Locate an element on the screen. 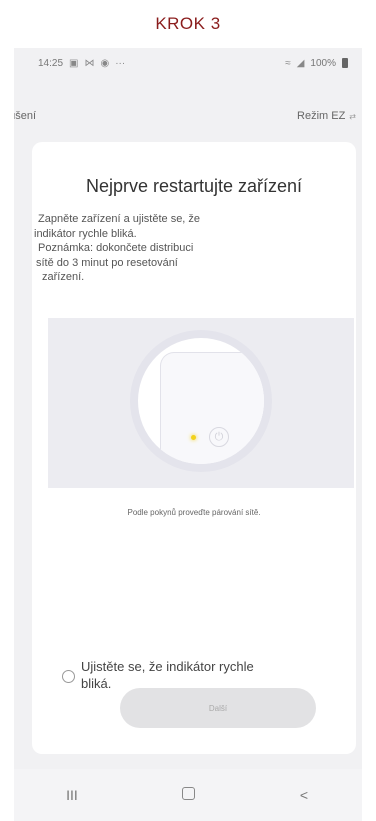 Image resolution: width=376 pixels, height=821 pixels. recent-apps-icon: III is located at coordinates (72, 795).